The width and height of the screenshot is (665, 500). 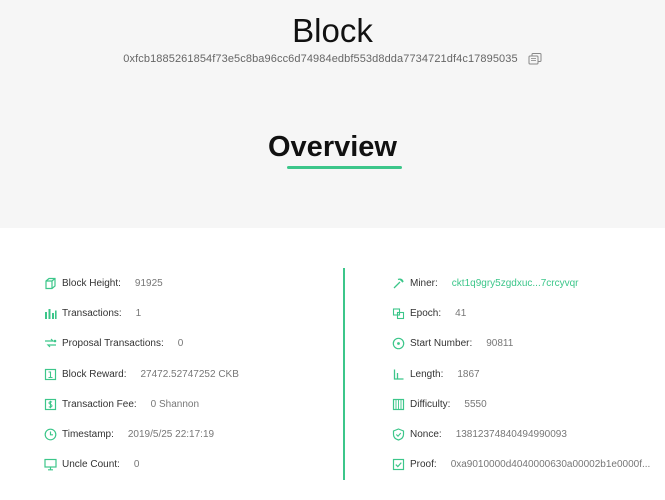 I want to click on overview-item-timestamp: Timestamp: 2019/5/25 22:17:19, so click(x=189, y=434).